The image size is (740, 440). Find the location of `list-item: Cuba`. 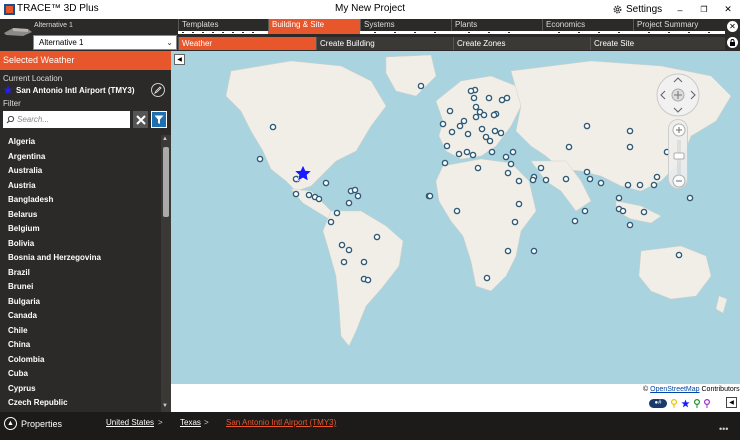

list-item: Cuba is located at coordinates (80, 374).